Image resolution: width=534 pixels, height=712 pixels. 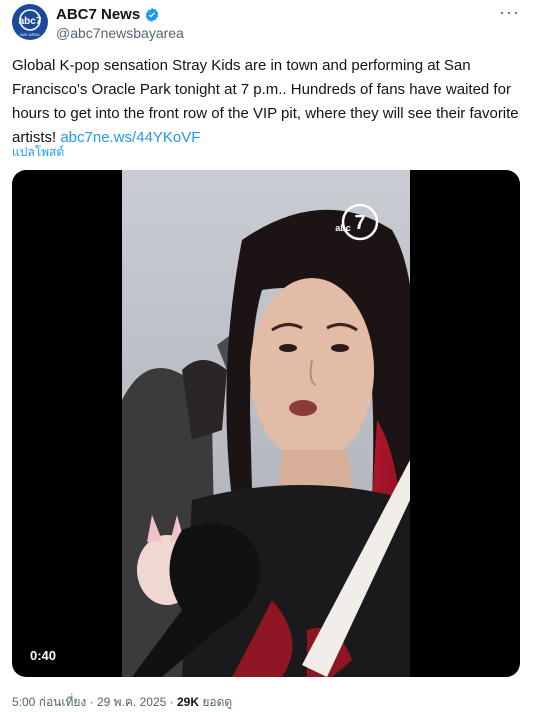 I want to click on avatar-logo-text: abc7, so click(x=30, y=21).